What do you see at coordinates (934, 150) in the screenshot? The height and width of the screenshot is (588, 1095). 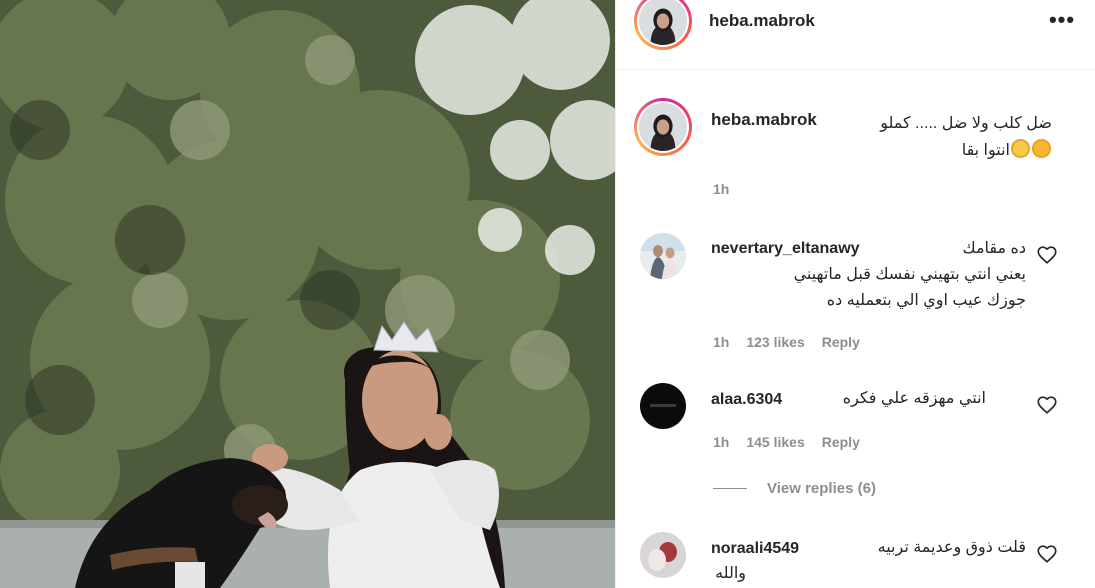 I see `caption-line-2: انتوا بقا` at bounding box center [934, 150].